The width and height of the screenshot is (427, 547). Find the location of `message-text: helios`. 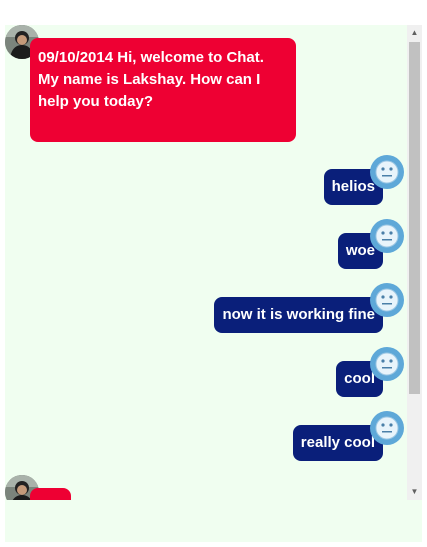

message-text: helios is located at coordinates (353, 186).